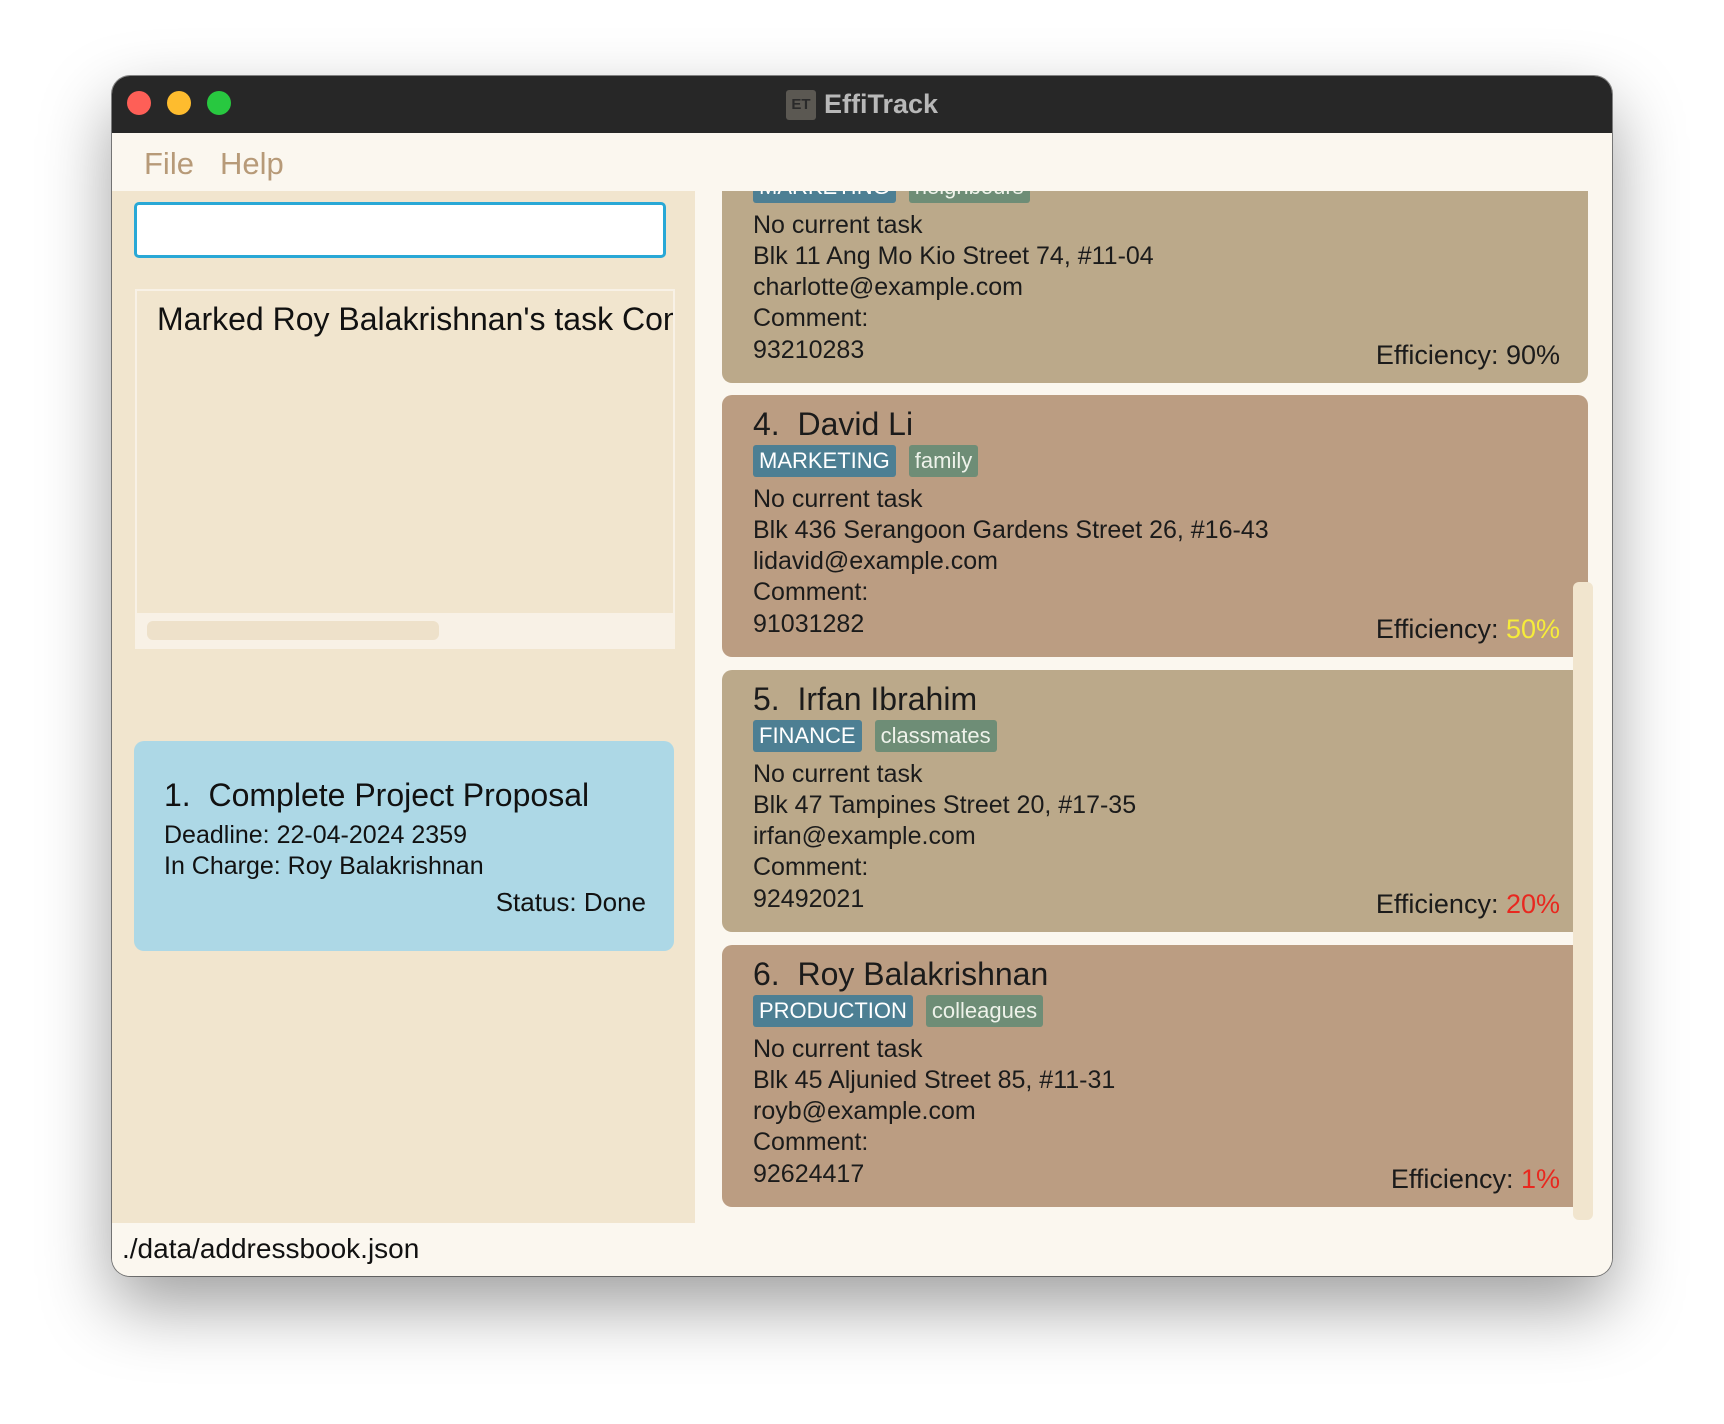 The height and width of the screenshot is (1424, 1724). Describe the element at coordinates (1475, 1179) in the screenshot. I see `person-efficiency: Efficiency: 1%` at that location.